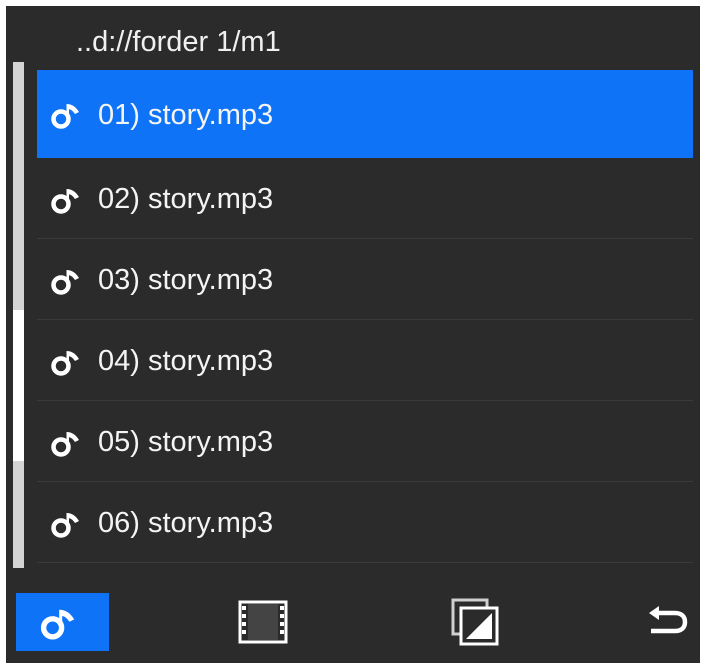  I want to click on path-bar: ..d://forder 1/m1, so click(353, 38).